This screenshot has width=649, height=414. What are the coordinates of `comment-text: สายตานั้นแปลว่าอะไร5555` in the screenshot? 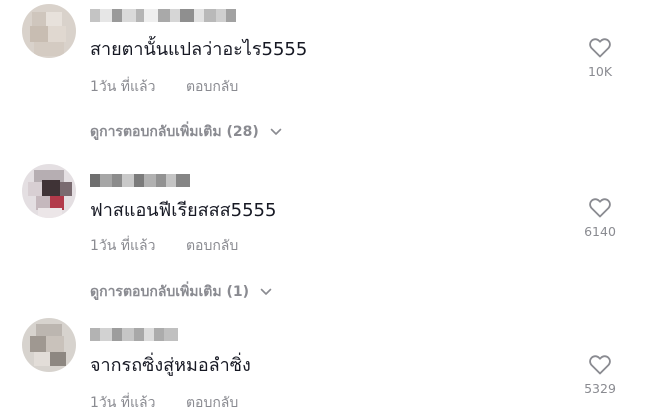 It's located at (199, 49).